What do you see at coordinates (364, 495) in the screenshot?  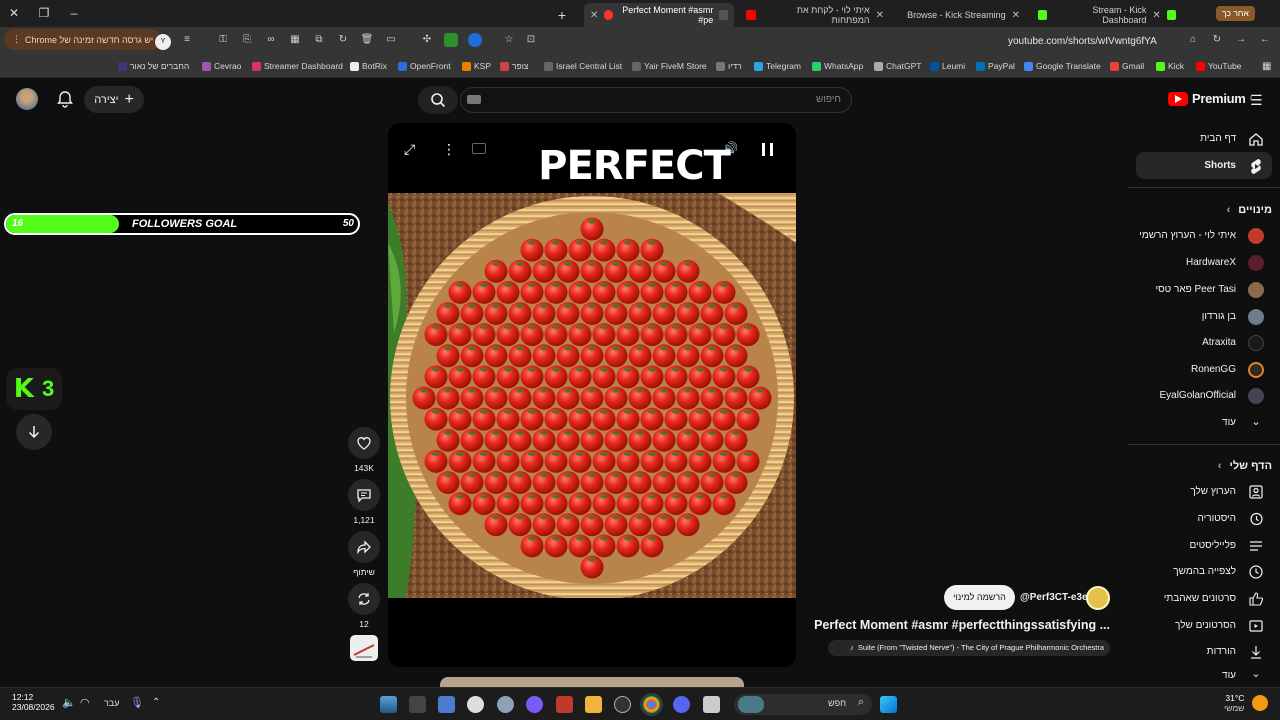 I see `comments-button` at bounding box center [364, 495].